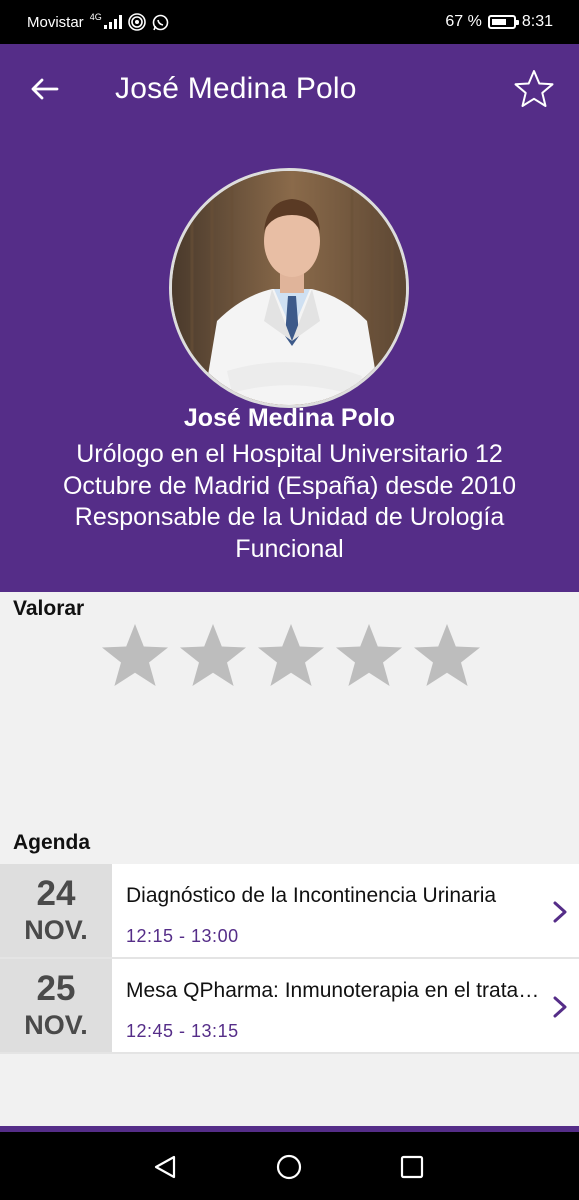 The image size is (579, 1200). I want to click on rating-title: Valorar, so click(49, 608).